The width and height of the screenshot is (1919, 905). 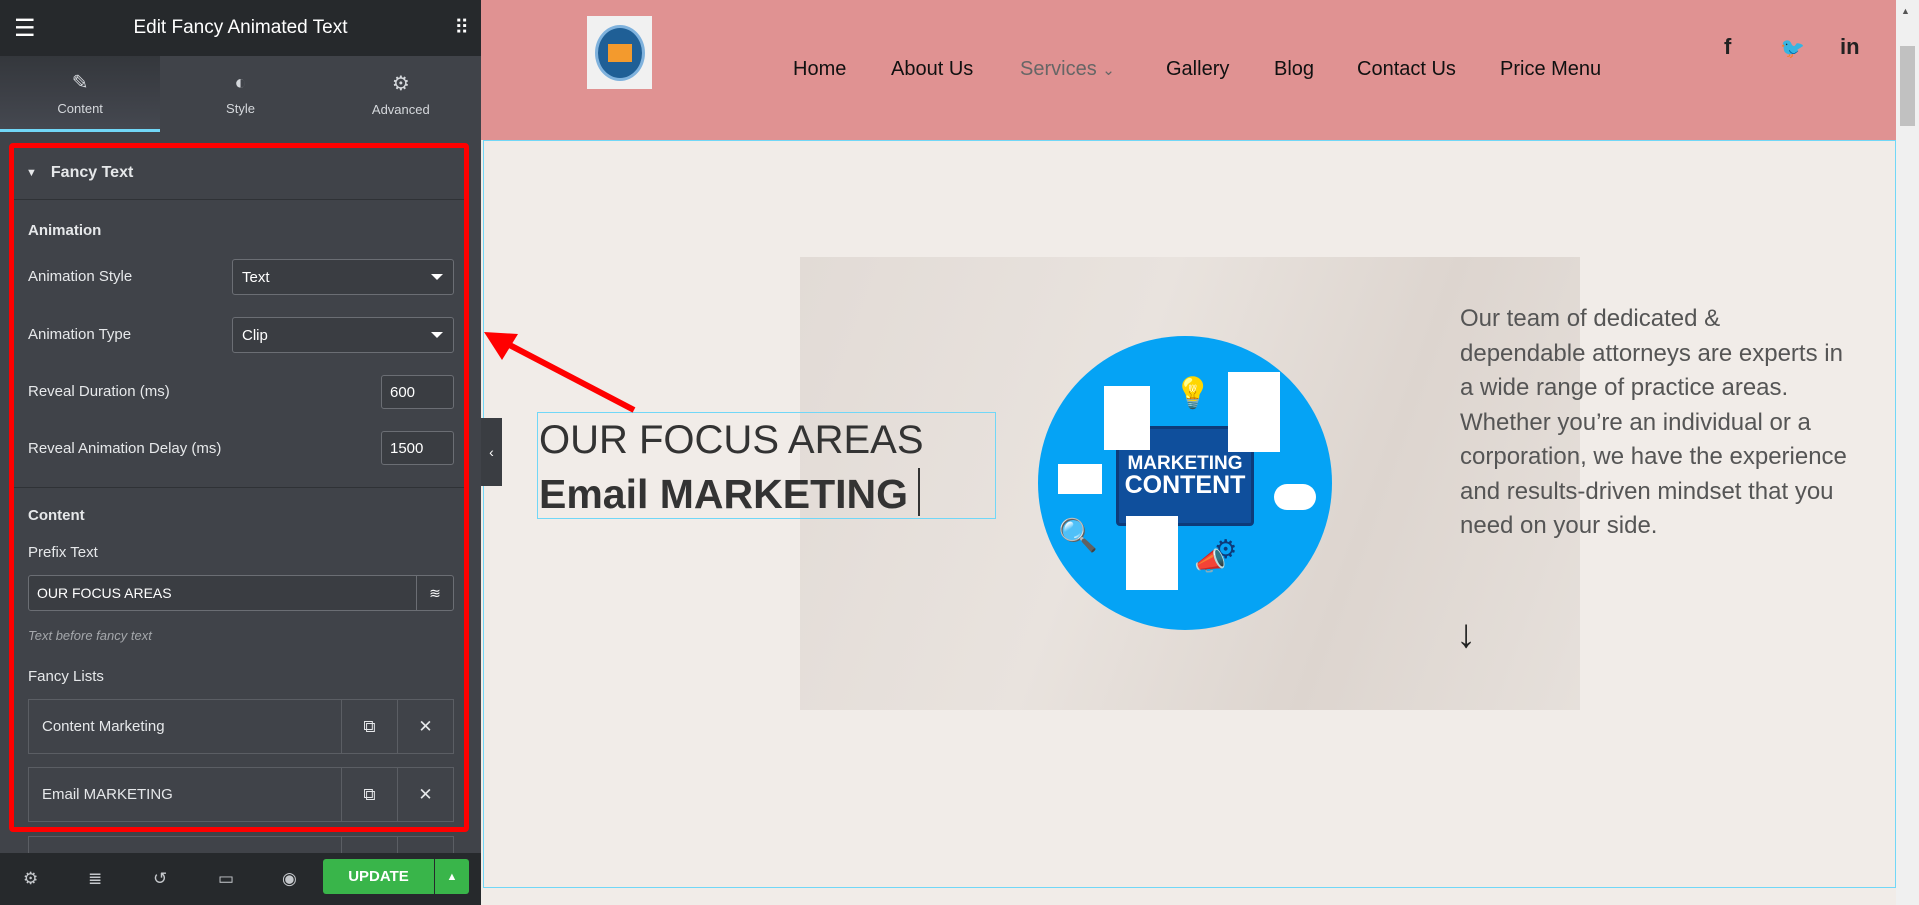 I want to click on heading-prefix: OUR FOCUS AREAS, so click(x=731, y=440).